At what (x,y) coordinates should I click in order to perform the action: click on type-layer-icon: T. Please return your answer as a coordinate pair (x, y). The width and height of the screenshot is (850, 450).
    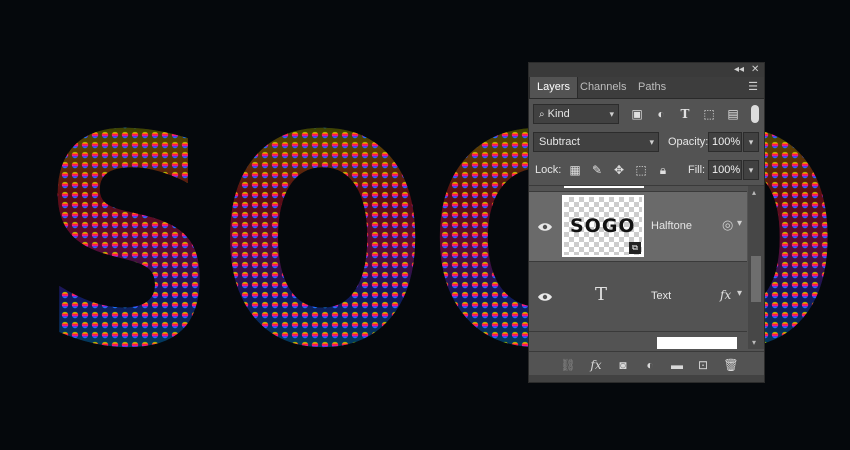
    Looking at the image, I should click on (601, 294).